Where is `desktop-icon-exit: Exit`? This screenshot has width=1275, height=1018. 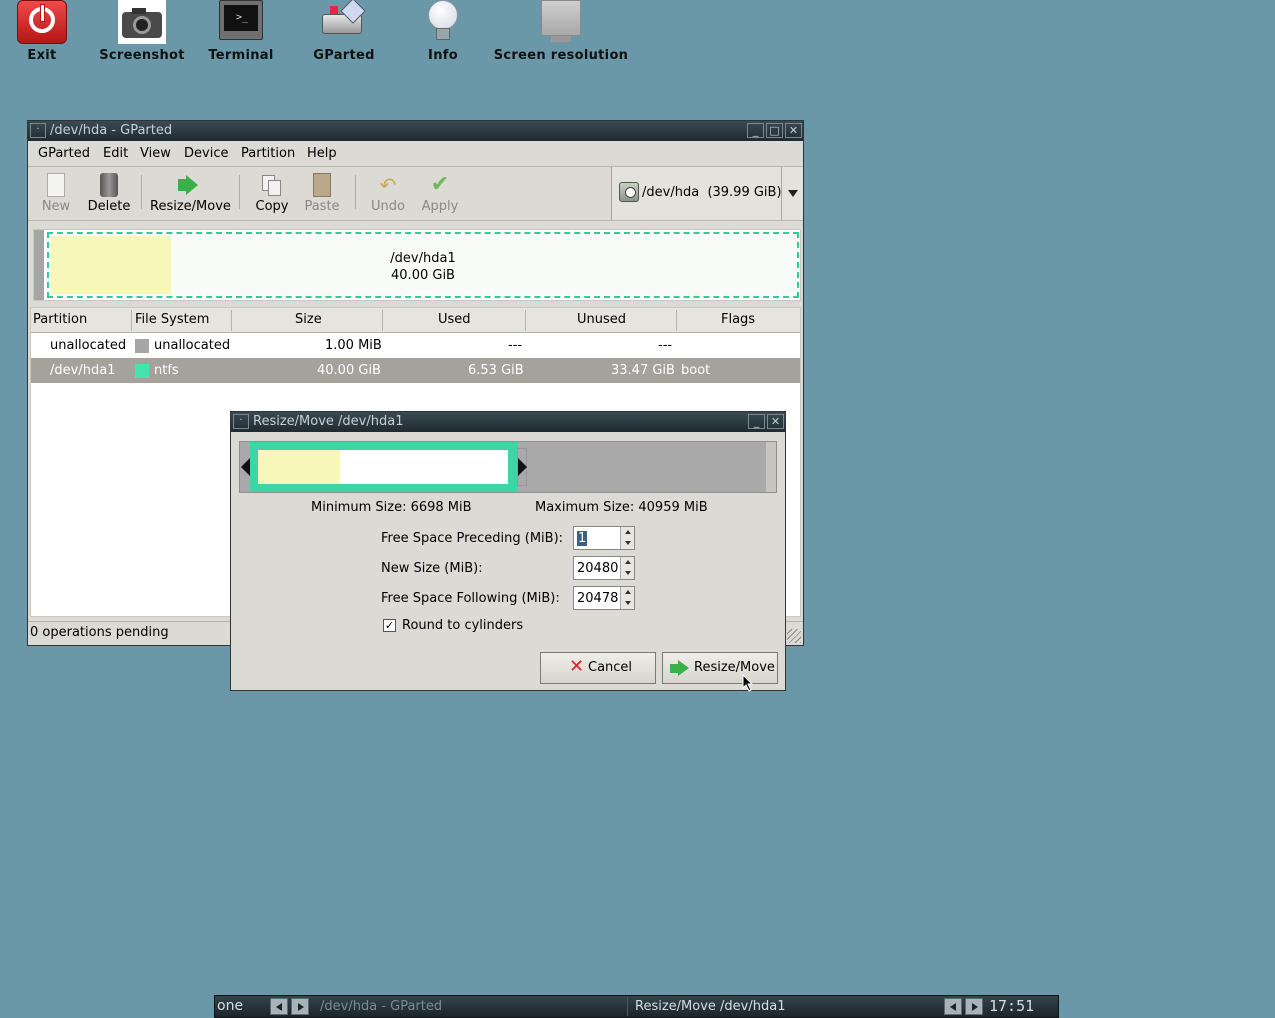
desktop-icon-exit: Exit is located at coordinates (42, 31).